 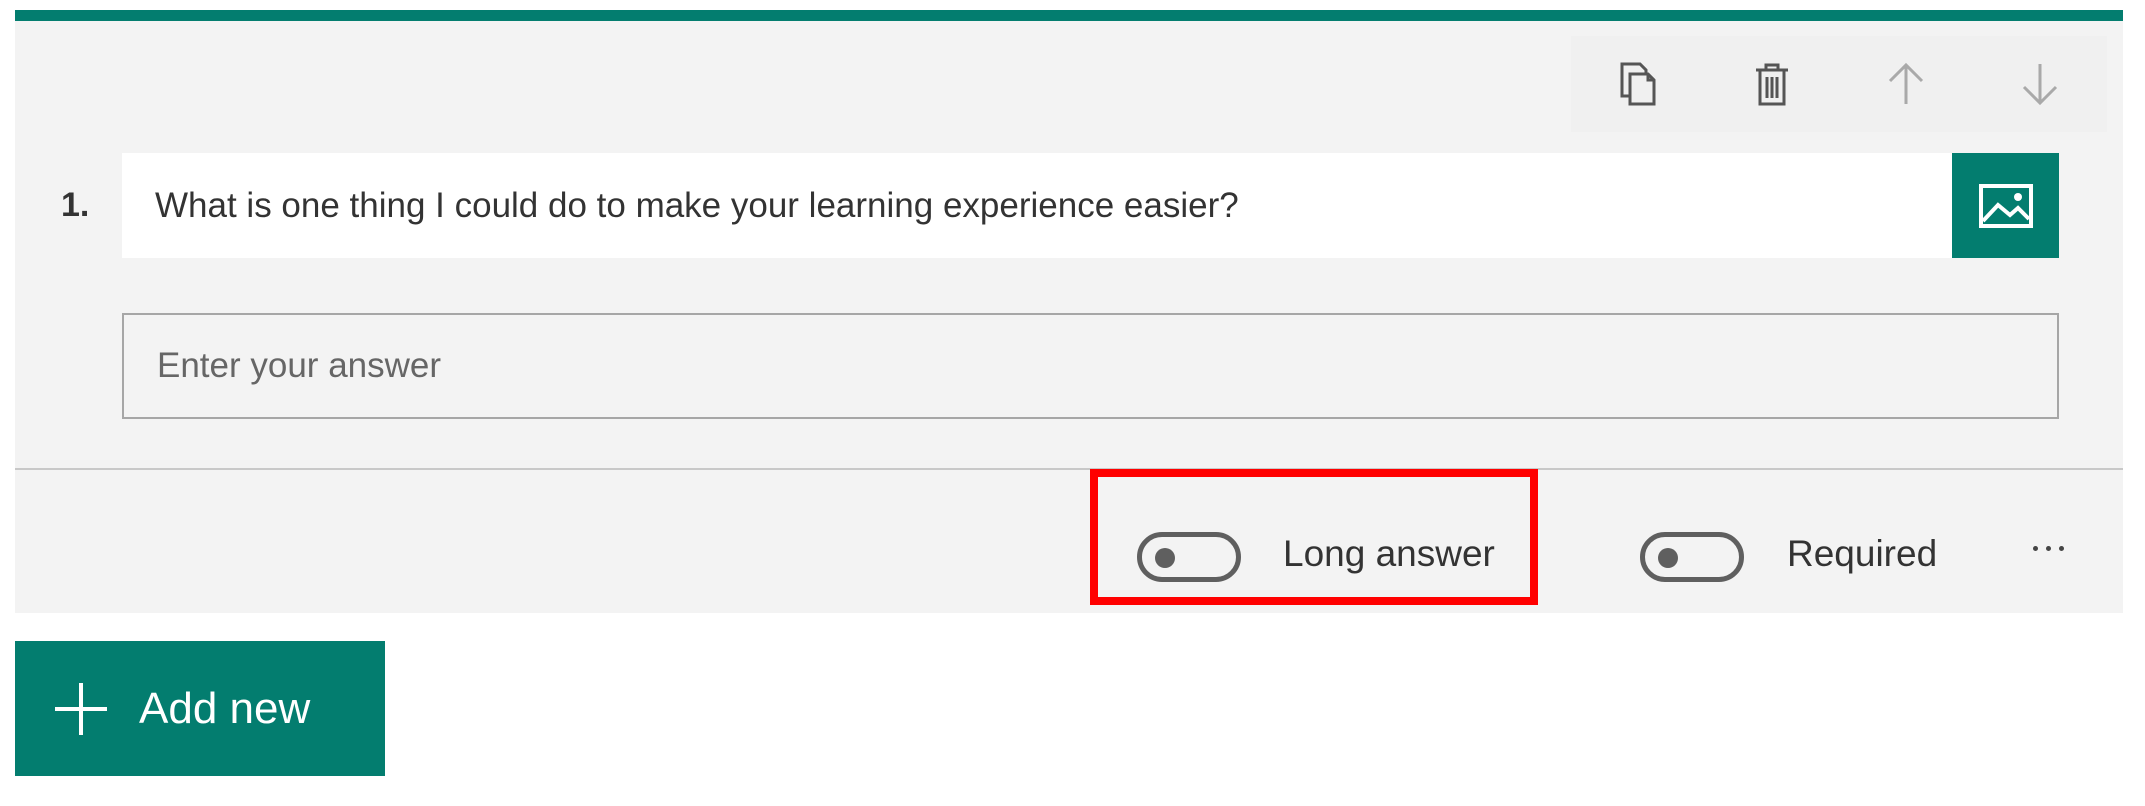 I want to click on trash-icon, so click(x=1772, y=84).